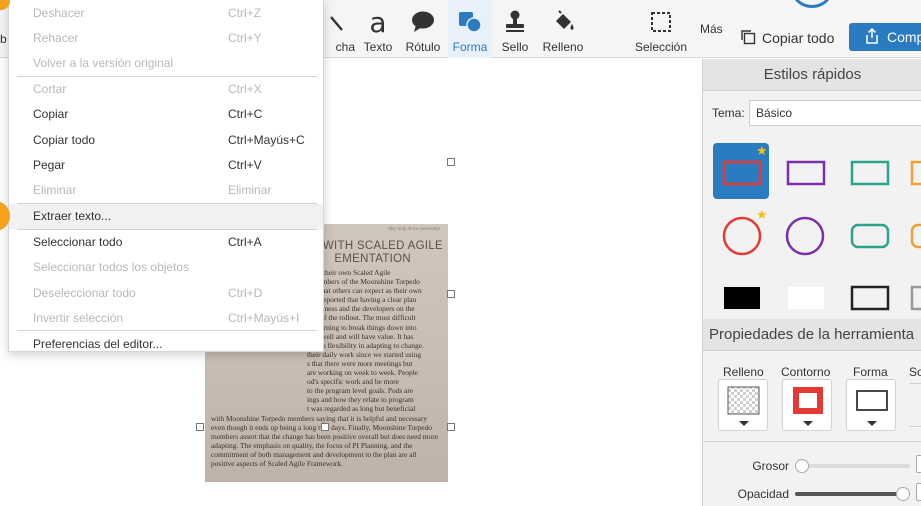  I want to click on shape-dropdown, so click(871, 405).